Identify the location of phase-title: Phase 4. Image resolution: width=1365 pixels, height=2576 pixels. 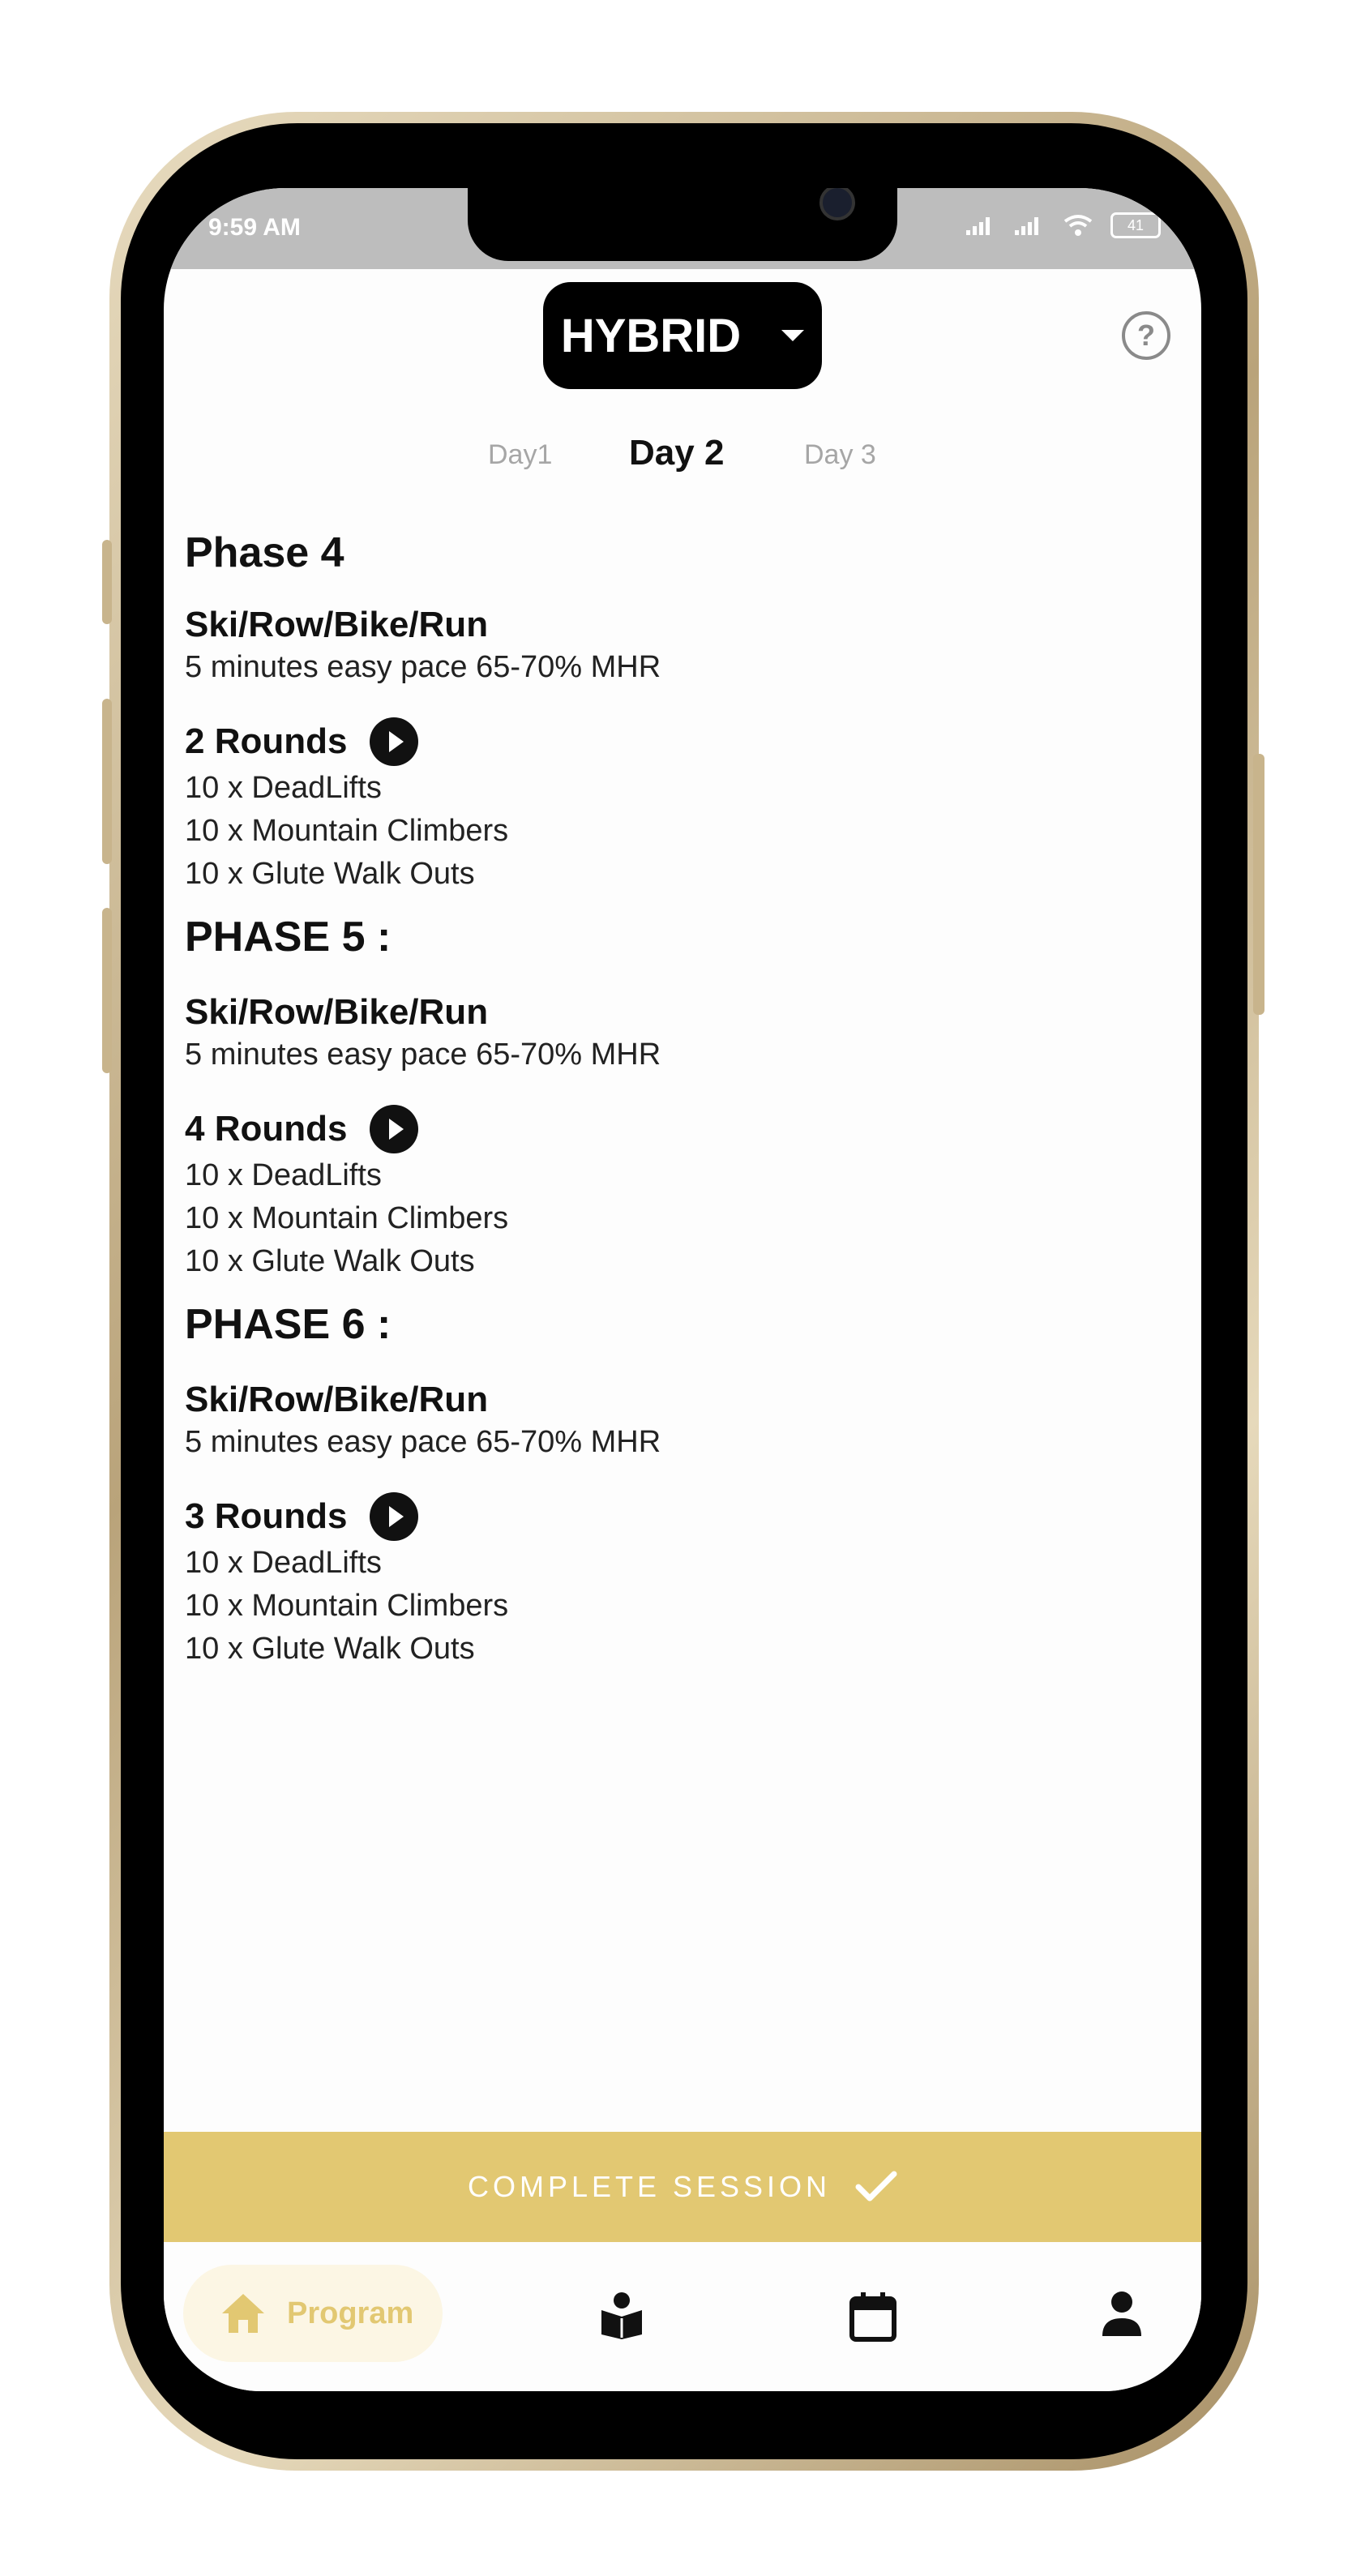
(264, 552).